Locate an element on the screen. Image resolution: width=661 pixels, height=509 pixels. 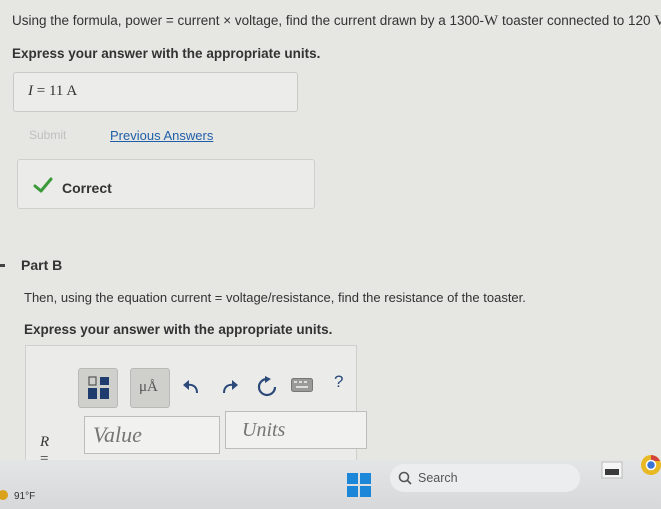
units-button: μÅ is located at coordinates (150, 388).